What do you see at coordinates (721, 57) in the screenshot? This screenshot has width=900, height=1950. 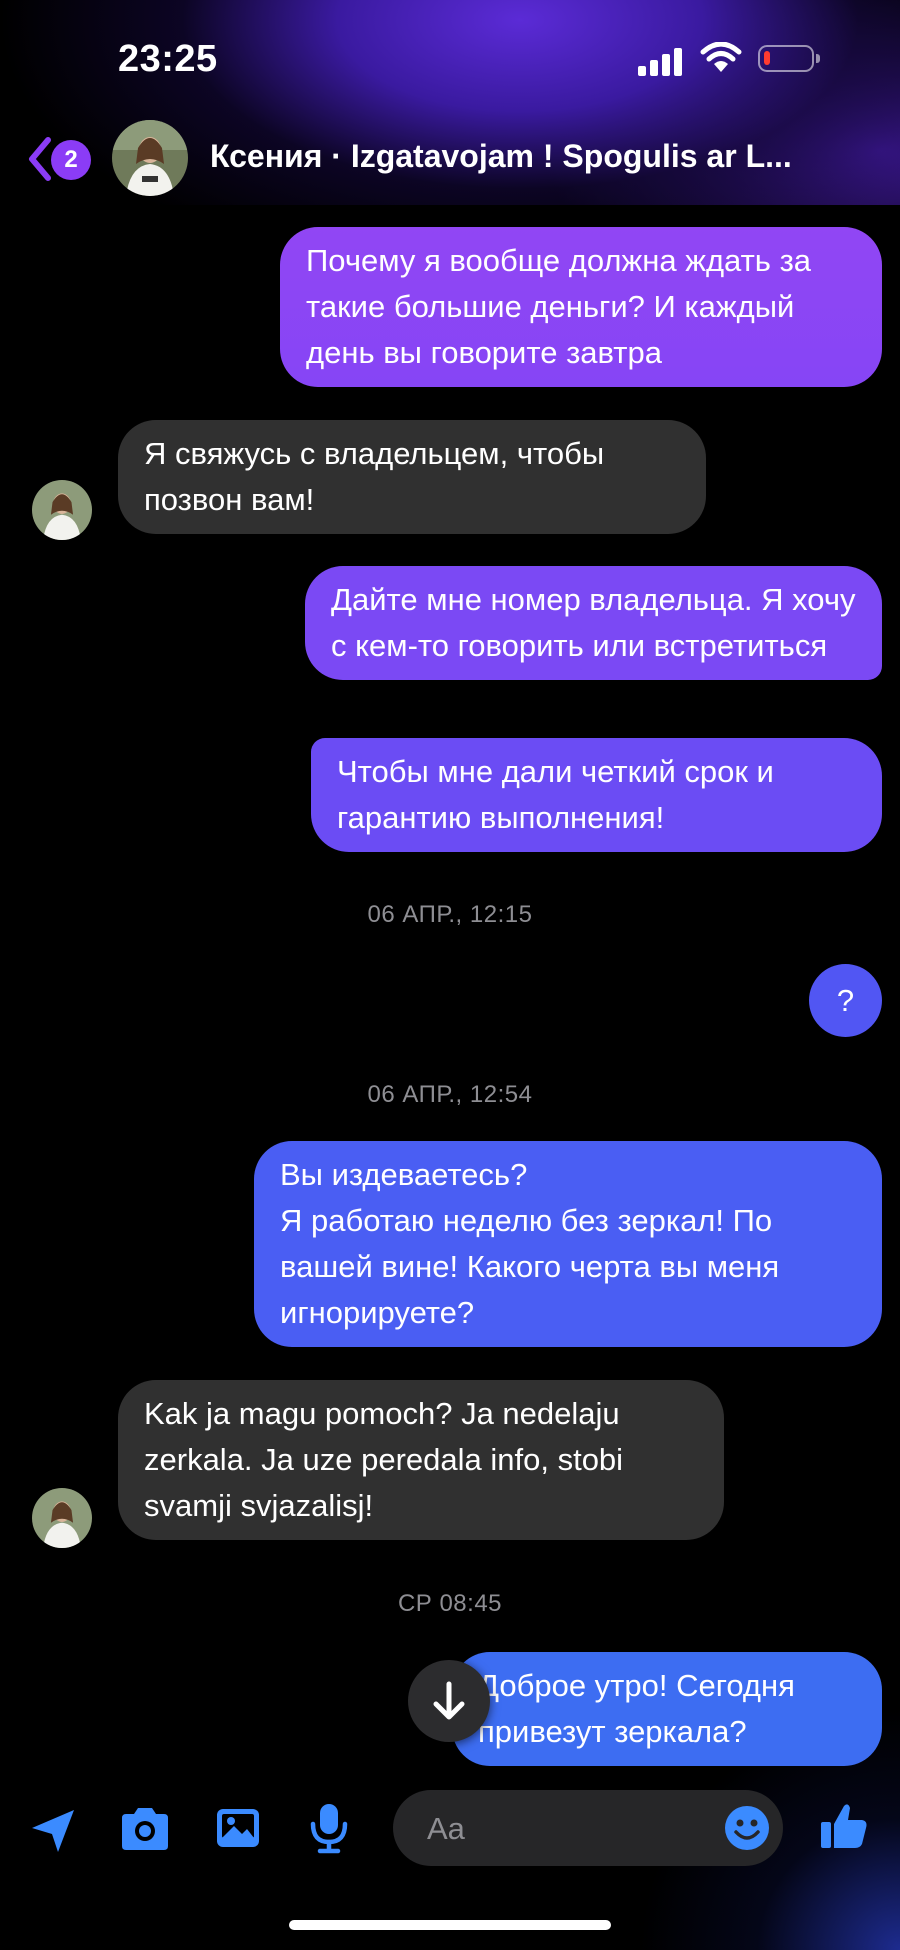 I see `wifi-icon` at bounding box center [721, 57].